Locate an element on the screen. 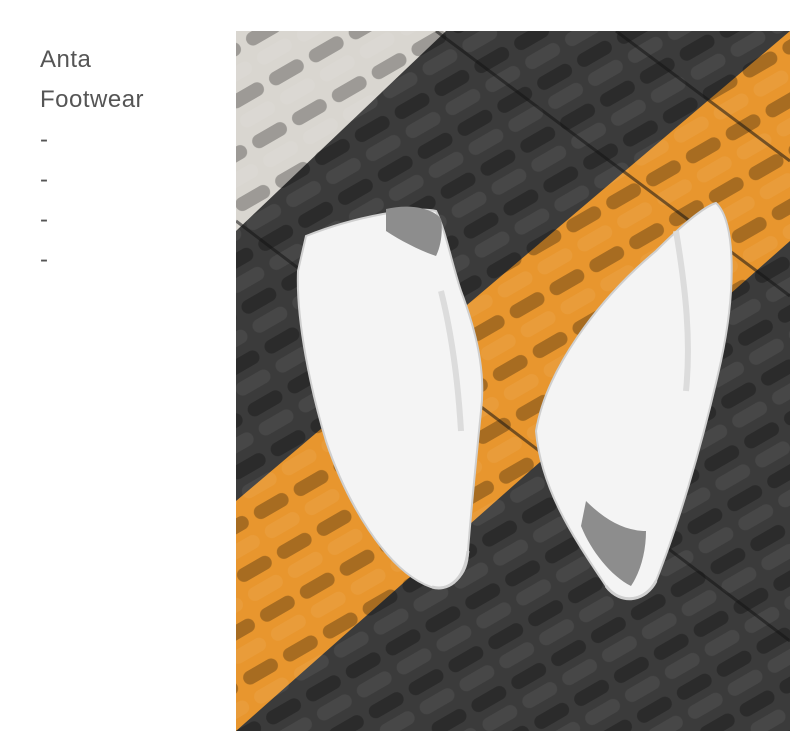 The width and height of the screenshot is (790, 741). brand-name-line2: Footwear is located at coordinates (92, 99).